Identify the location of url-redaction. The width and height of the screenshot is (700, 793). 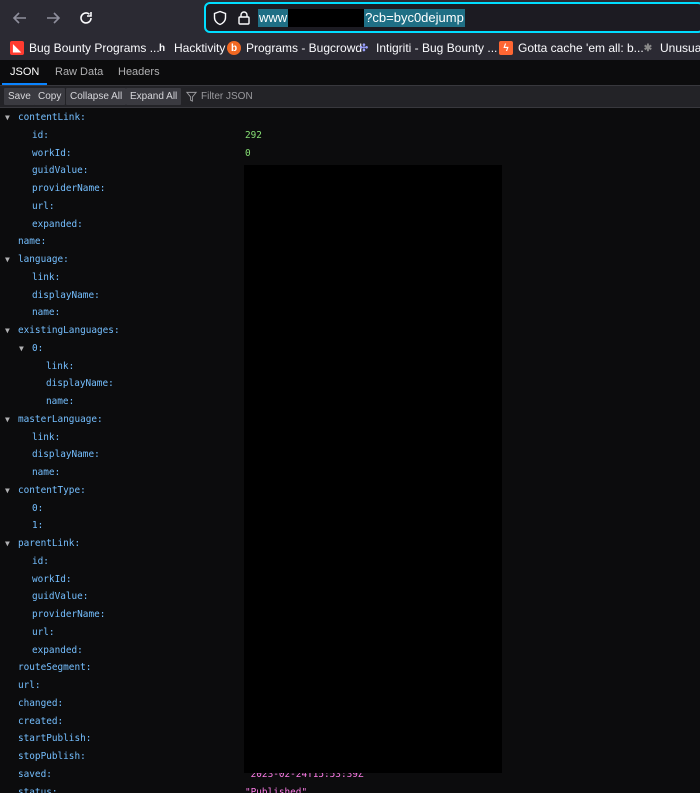
(326, 18).